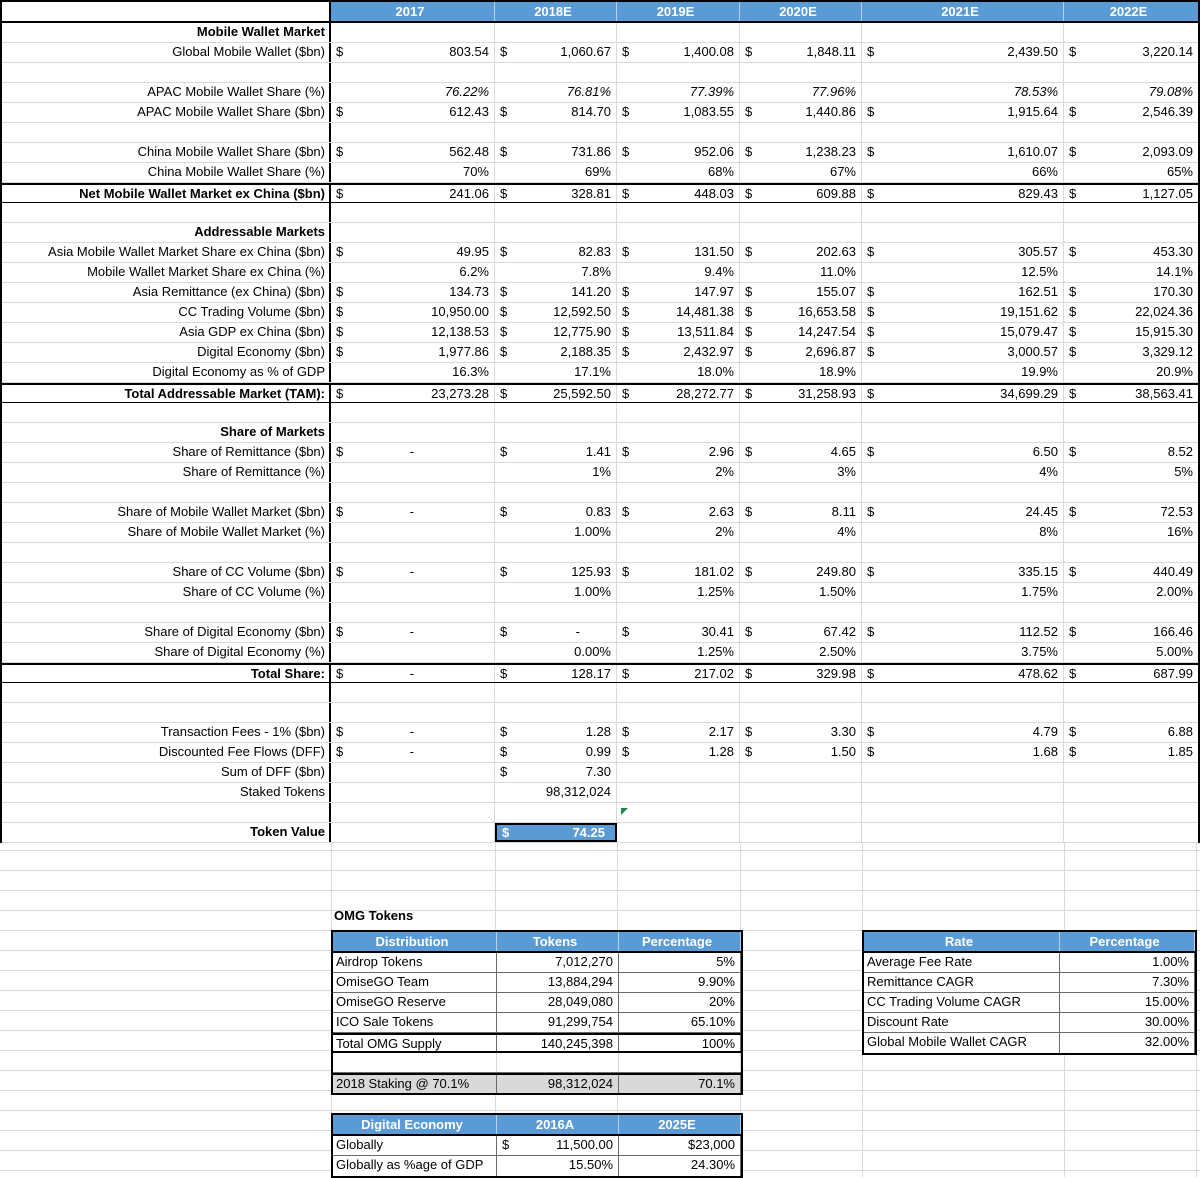  I want to click on row-label: Share of Mobile Wallet Market (%), so click(166, 532).